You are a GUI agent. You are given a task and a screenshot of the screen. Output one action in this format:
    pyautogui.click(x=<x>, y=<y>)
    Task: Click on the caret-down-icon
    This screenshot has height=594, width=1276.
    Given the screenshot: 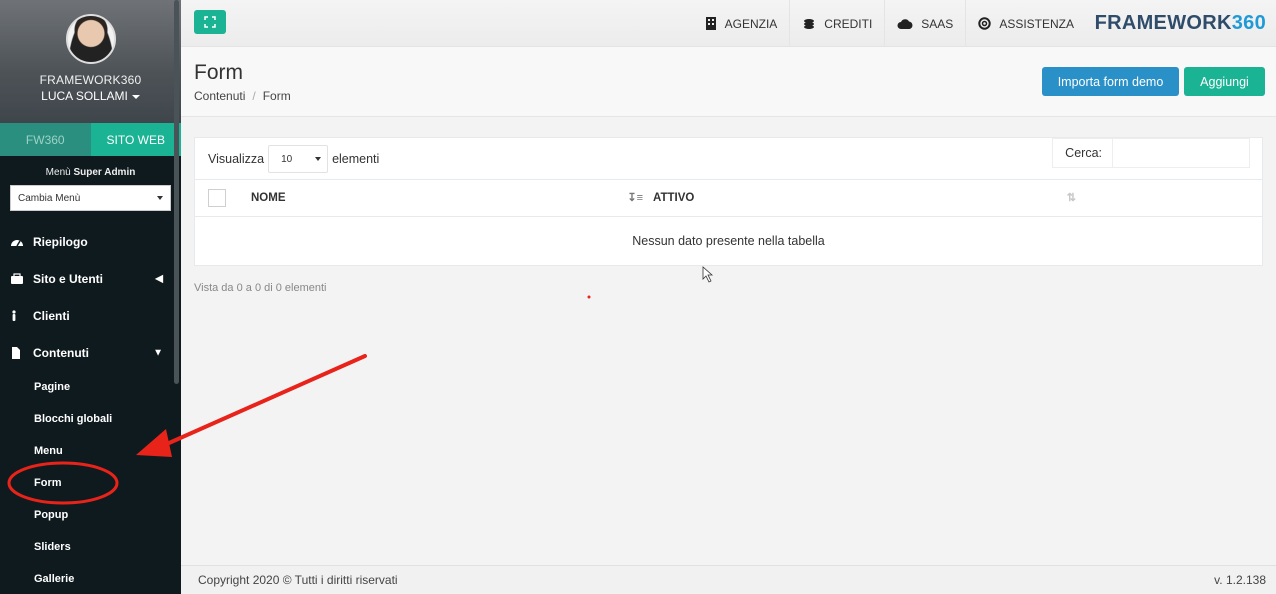 What is the action you would take?
    pyautogui.click(x=135, y=96)
    